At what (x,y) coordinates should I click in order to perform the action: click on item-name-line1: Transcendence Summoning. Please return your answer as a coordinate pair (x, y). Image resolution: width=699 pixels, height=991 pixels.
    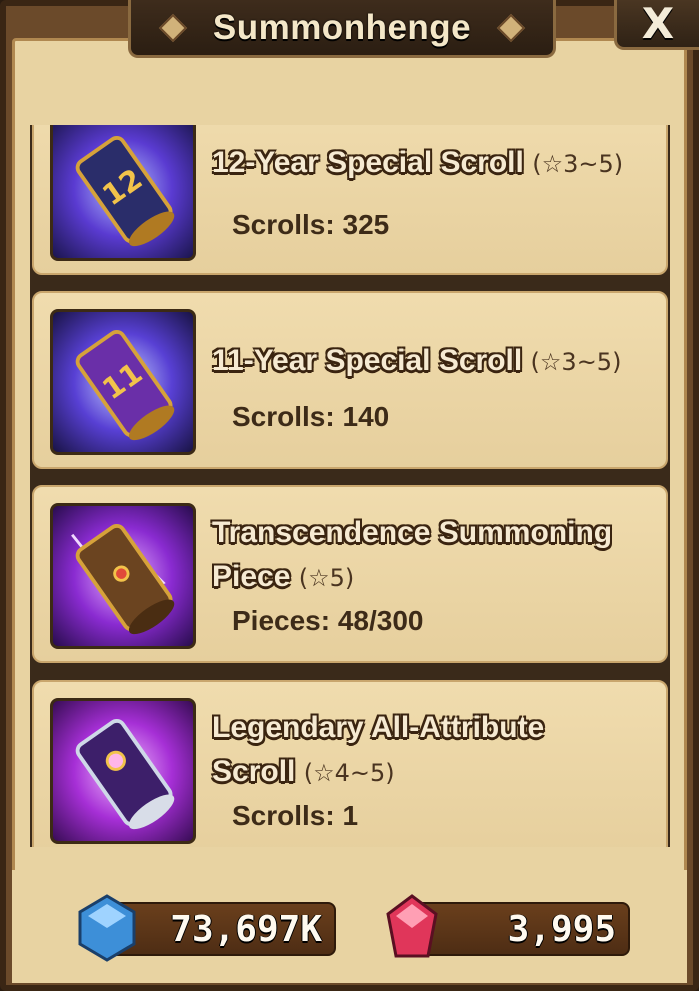
    Looking at the image, I should click on (412, 532).